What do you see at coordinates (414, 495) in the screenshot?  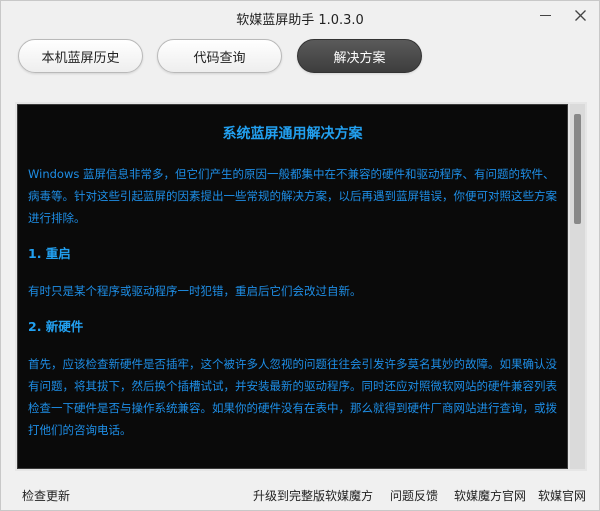 I see `feedback-link: 问题反馈` at bounding box center [414, 495].